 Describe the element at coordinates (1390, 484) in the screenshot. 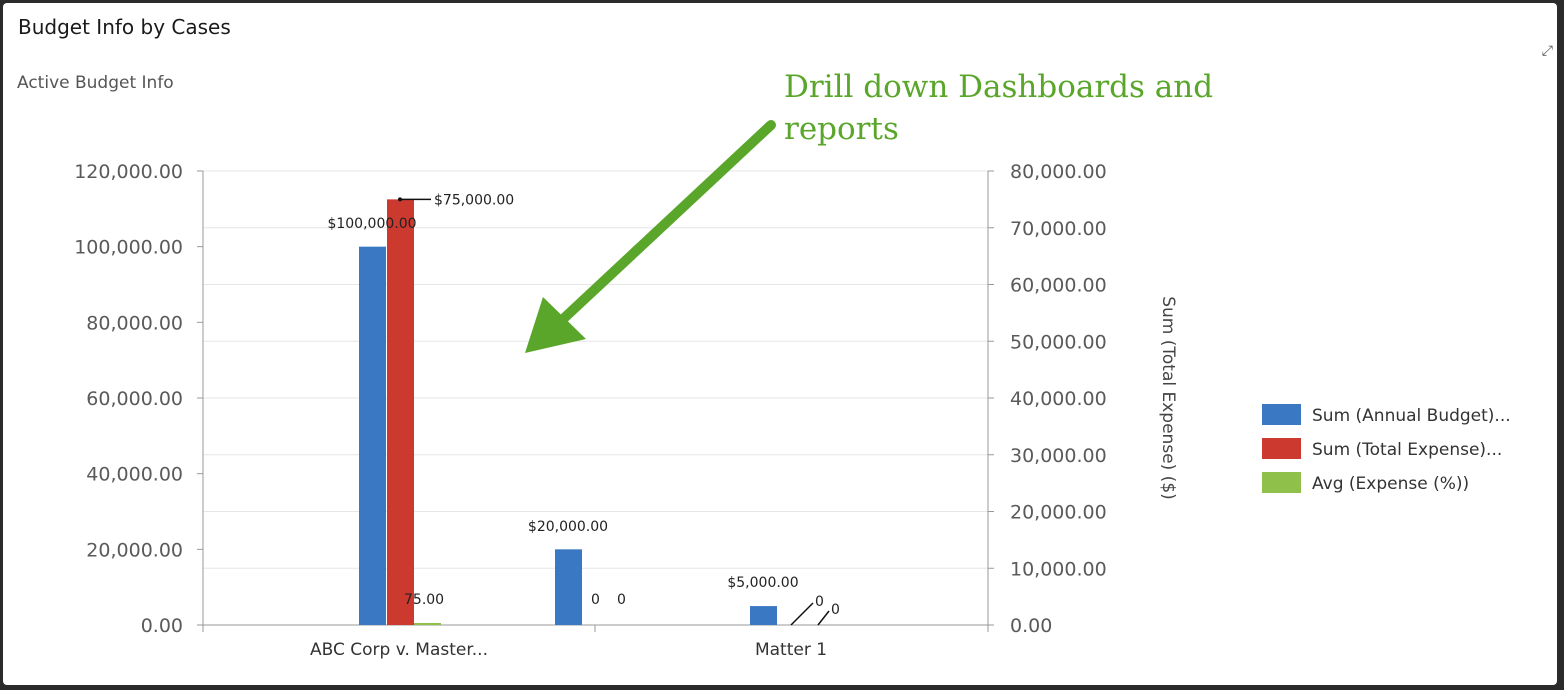

I see `legend-label: Avg (Expense (%))` at that location.